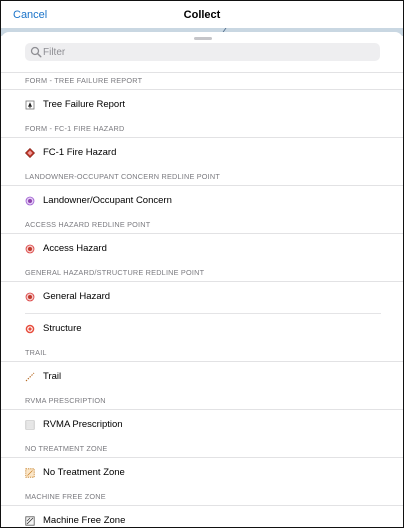 Image resolution: width=404 pixels, height=528 pixels. I want to click on section-header: GENERAL HAZARD/STRUCTURE REDLINE POINT, so click(202, 273).